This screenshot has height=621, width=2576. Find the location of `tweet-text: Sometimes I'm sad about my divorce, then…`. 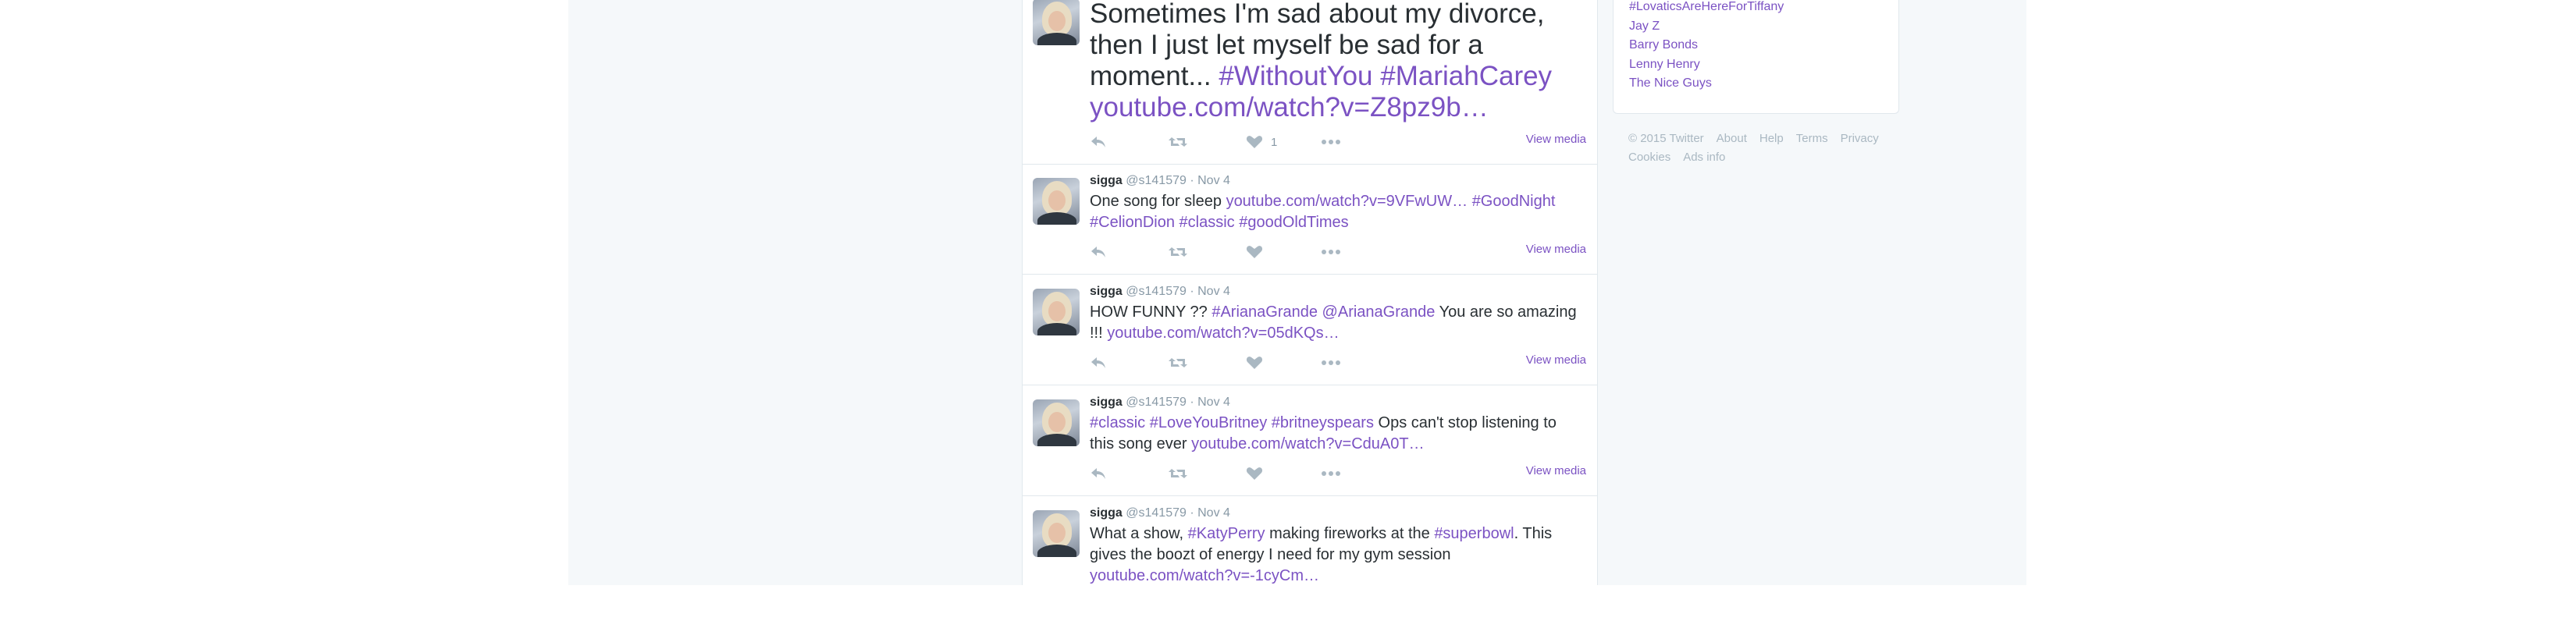

tweet-text: Sometimes I'm sad about my divorce, then… is located at coordinates (1336, 61).